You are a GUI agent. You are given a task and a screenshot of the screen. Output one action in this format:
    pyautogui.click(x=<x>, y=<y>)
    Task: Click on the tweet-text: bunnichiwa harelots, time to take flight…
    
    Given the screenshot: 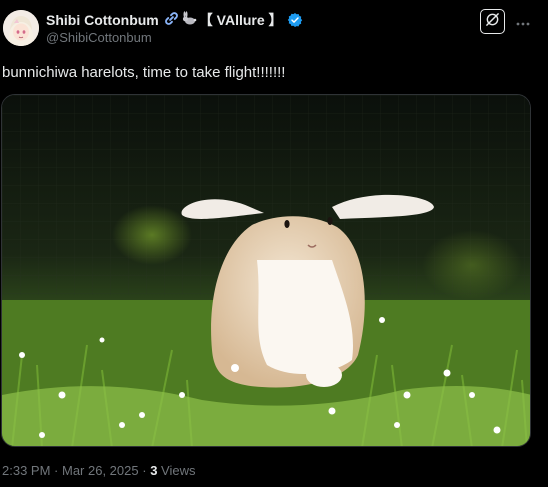 What is the action you would take?
    pyautogui.click(x=144, y=72)
    